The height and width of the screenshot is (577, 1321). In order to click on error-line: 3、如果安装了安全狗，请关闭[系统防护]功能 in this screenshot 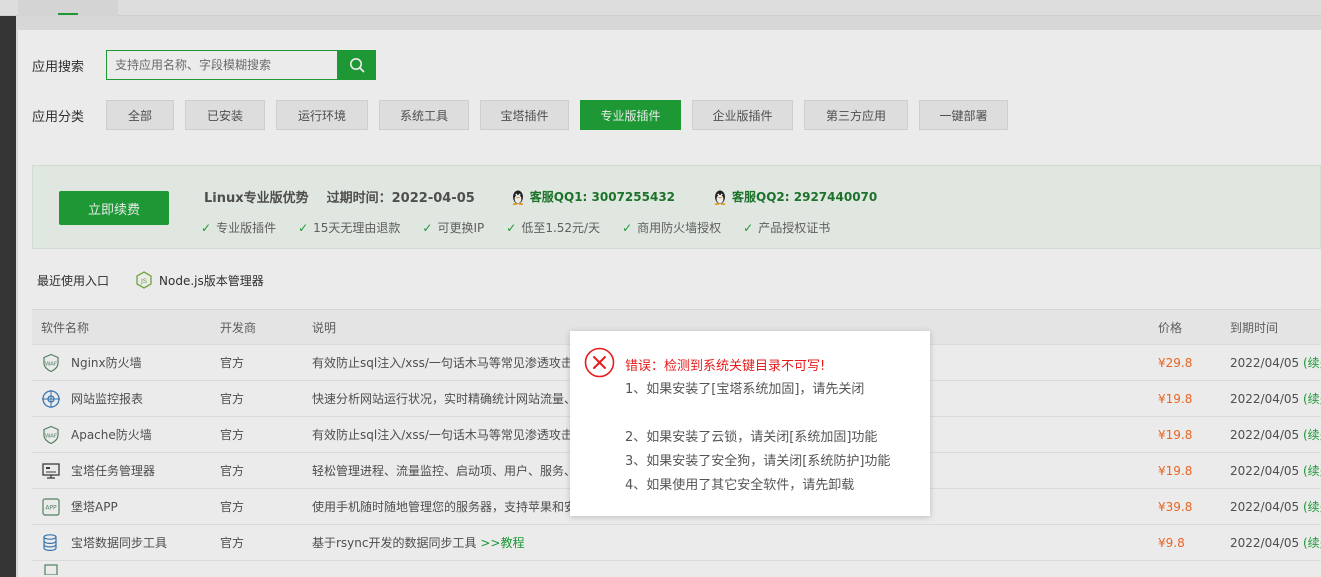, I will do `click(758, 461)`.